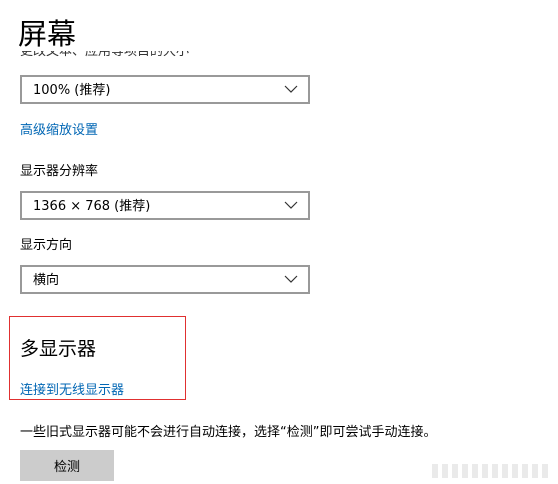 This screenshot has width=558, height=484. Describe the element at coordinates (46, 245) in the screenshot. I see `orientation-label: 显示方向` at that location.